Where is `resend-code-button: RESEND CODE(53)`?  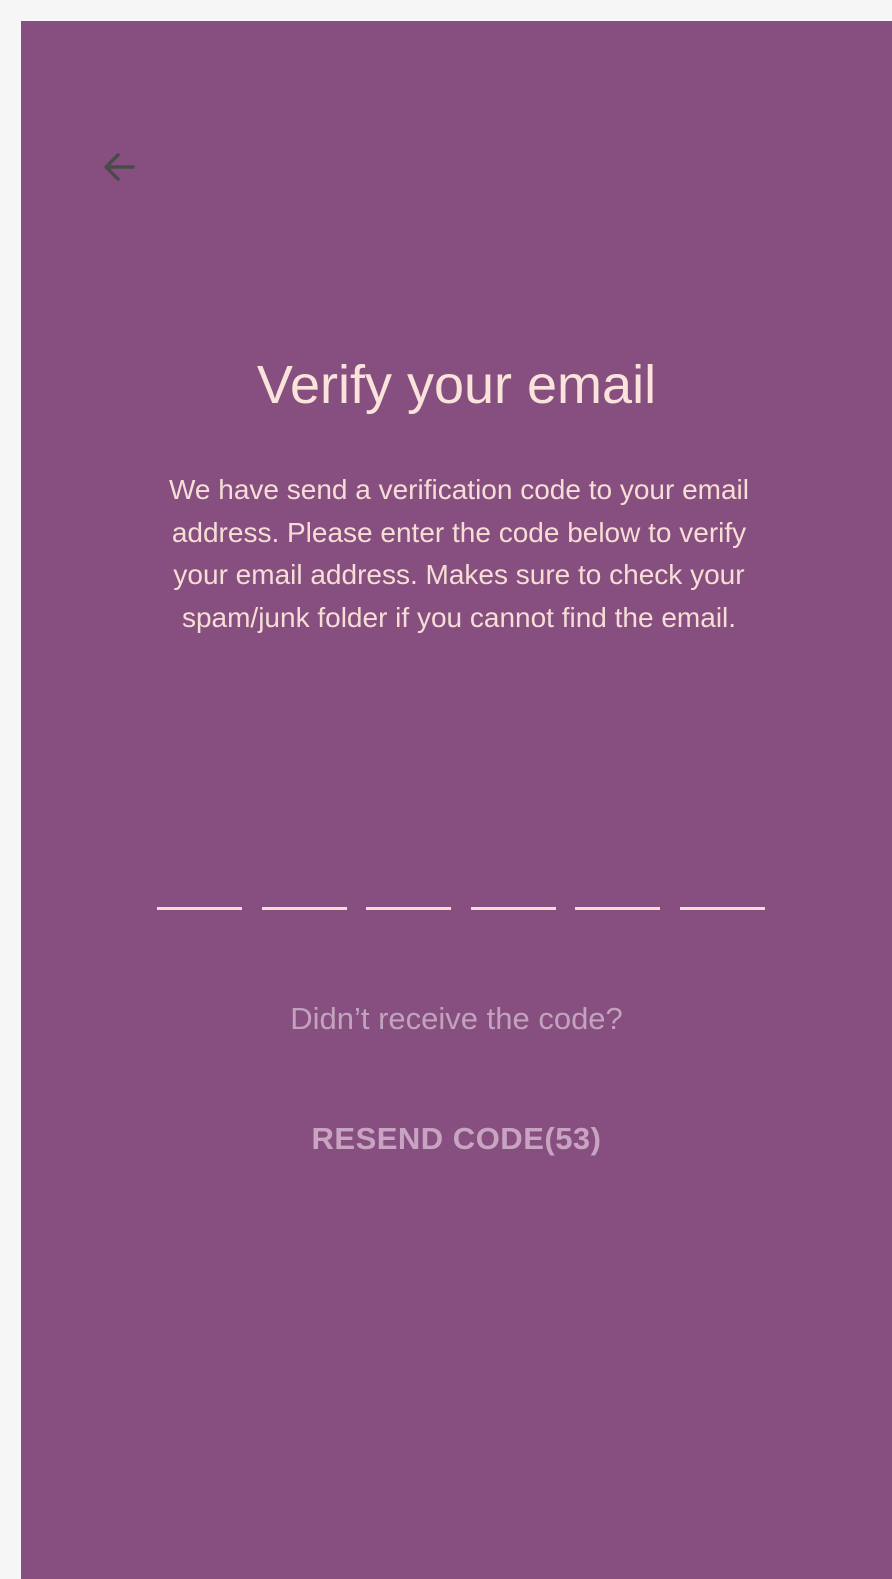
resend-code-button: RESEND CODE(53) is located at coordinates (456, 1139).